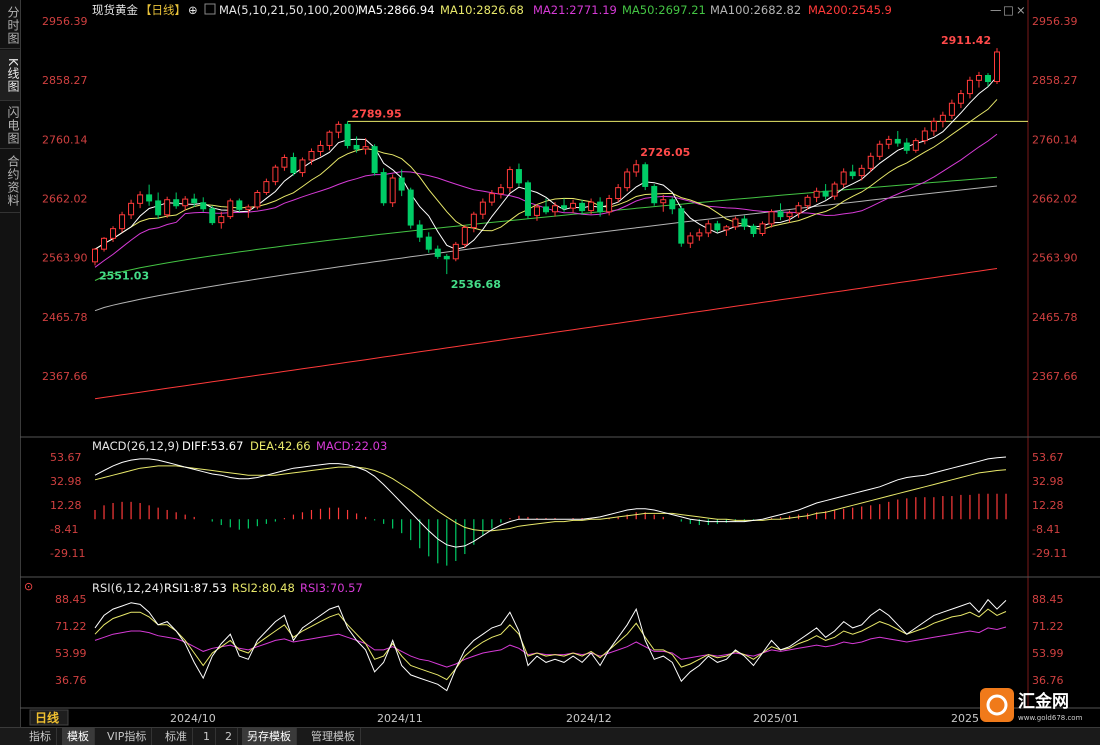 This screenshot has height=745, width=1100. Describe the element at coordinates (550, 736) in the screenshot. I see `bottom-toolbar: 指标 模板 VIP指标 标准 1 2 另存模板 管理模板` at that location.